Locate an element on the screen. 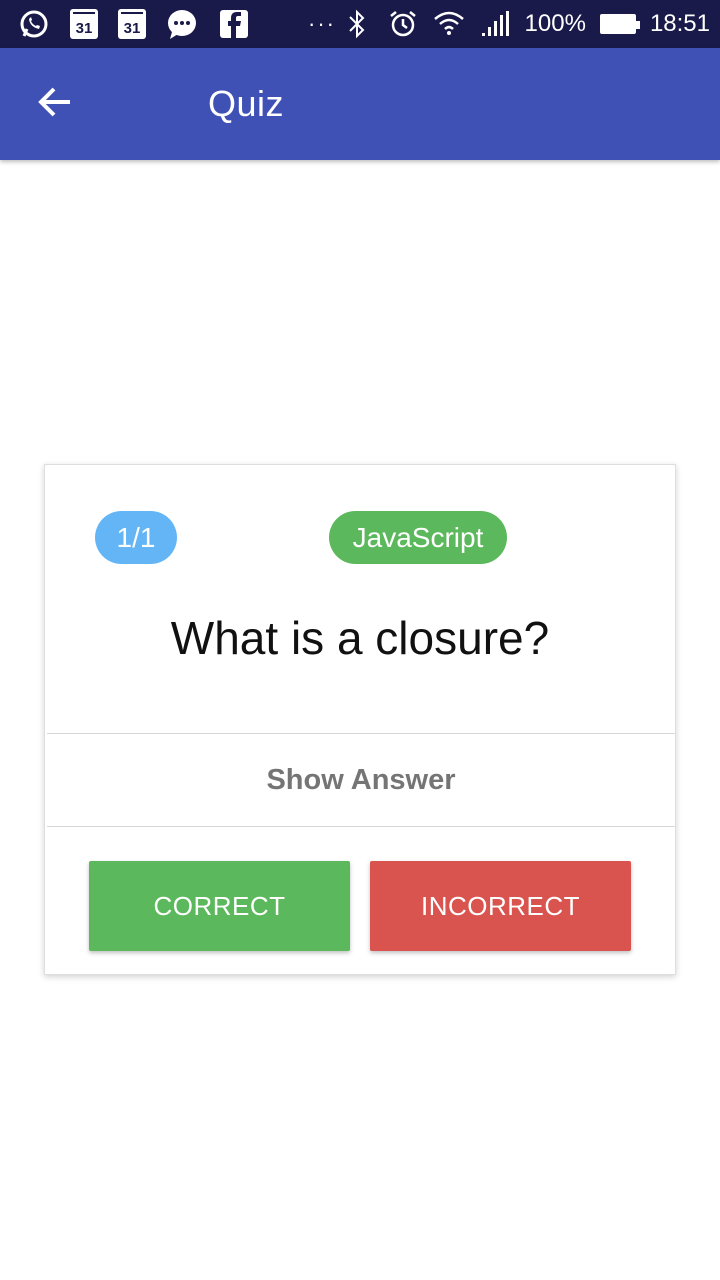  back-button is located at coordinates (54, 104).